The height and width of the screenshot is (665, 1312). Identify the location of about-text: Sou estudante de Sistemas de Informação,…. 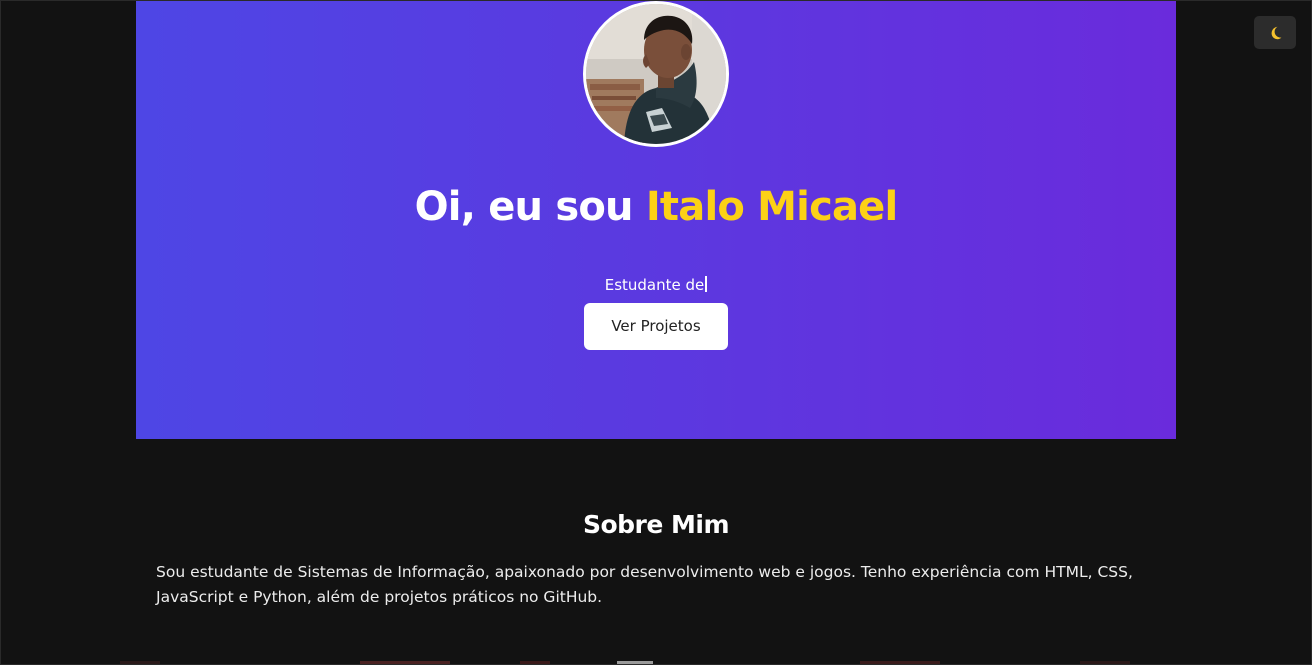
(644, 584).